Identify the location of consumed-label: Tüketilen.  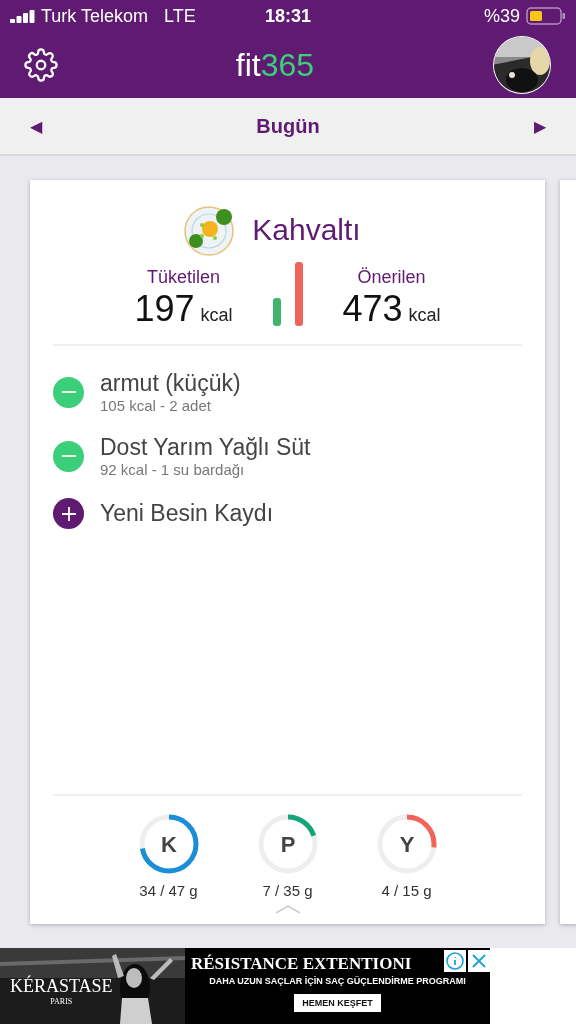
(183, 277).